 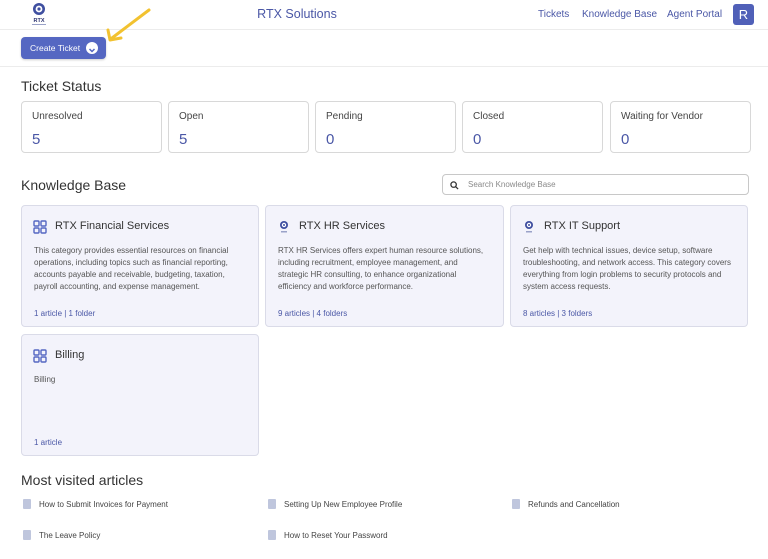 I want to click on brand-title: RTX Solutions, so click(x=297, y=14).